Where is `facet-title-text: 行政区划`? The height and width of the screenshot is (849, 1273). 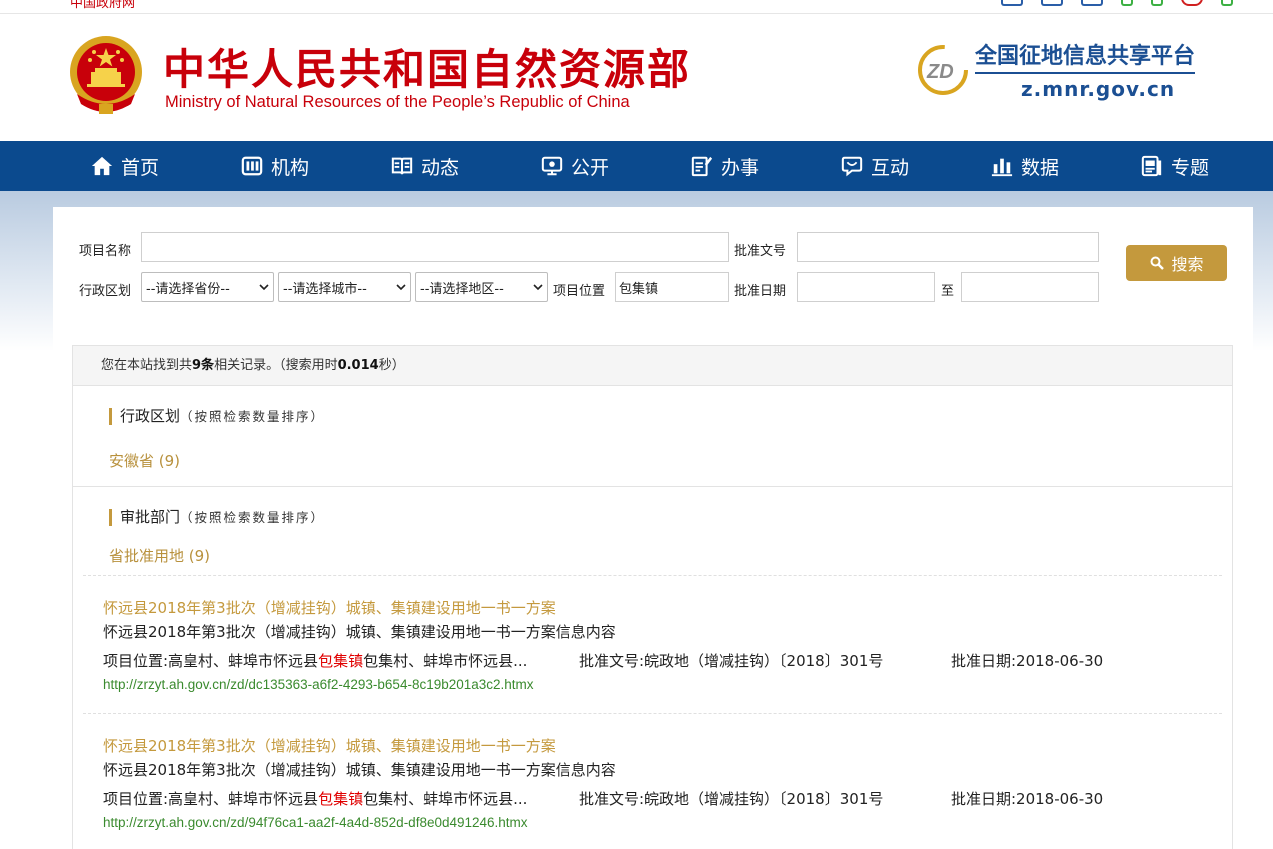 facet-title-text: 行政区划 is located at coordinates (150, 416).